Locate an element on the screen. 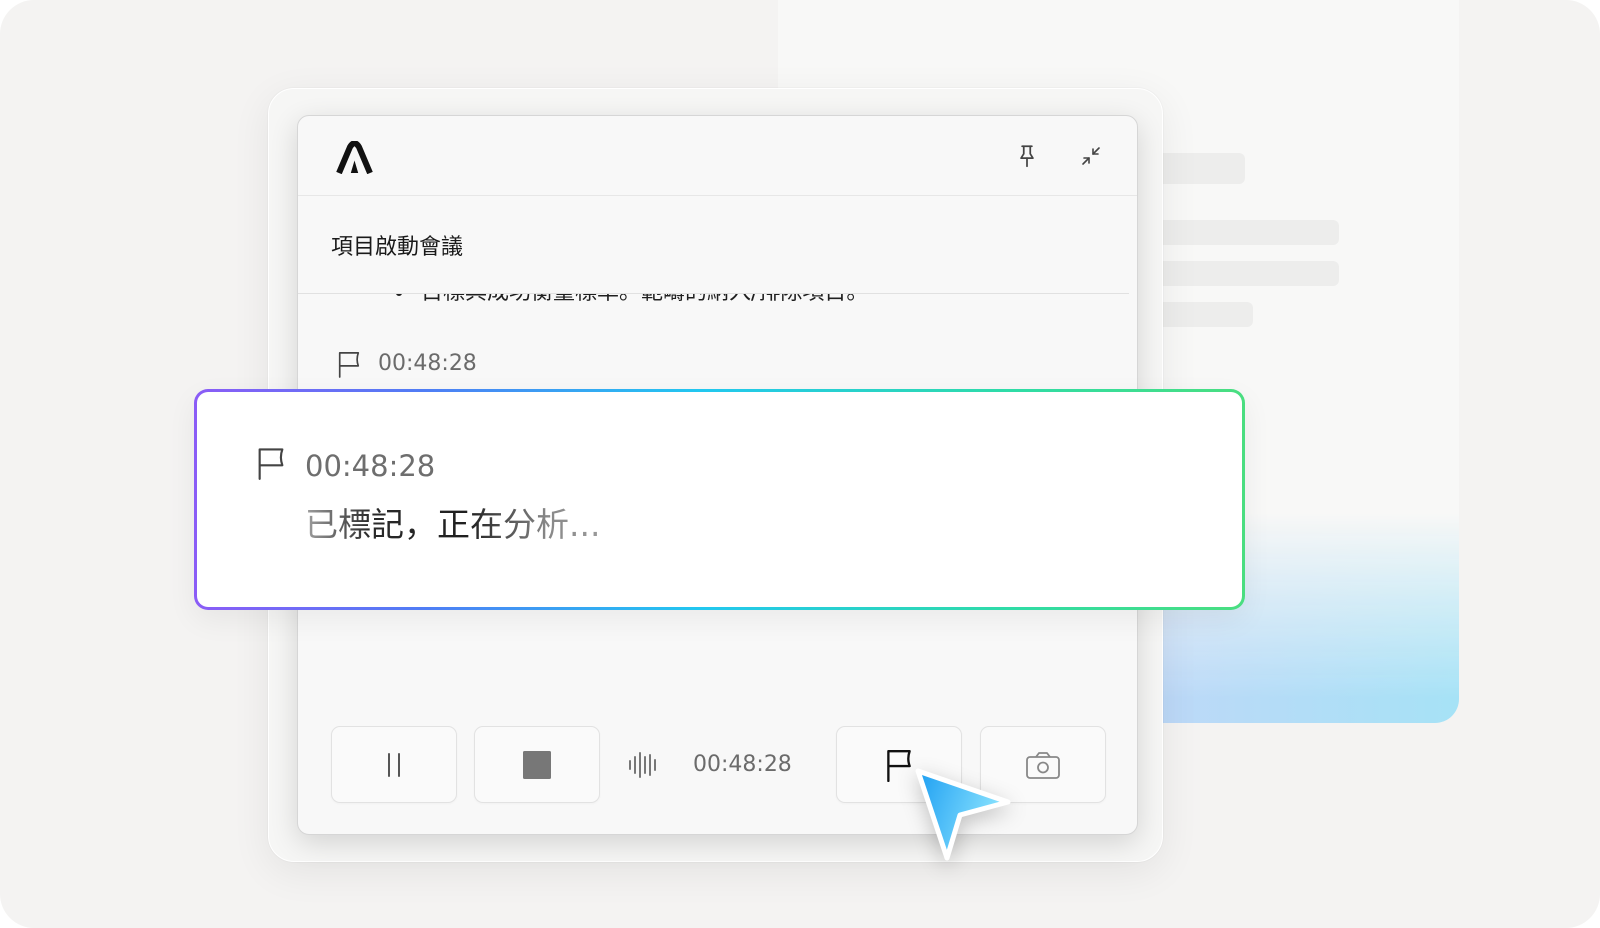 This screenshot has width=1600, height=928. pin-button is located at coordinates (1027, 156).